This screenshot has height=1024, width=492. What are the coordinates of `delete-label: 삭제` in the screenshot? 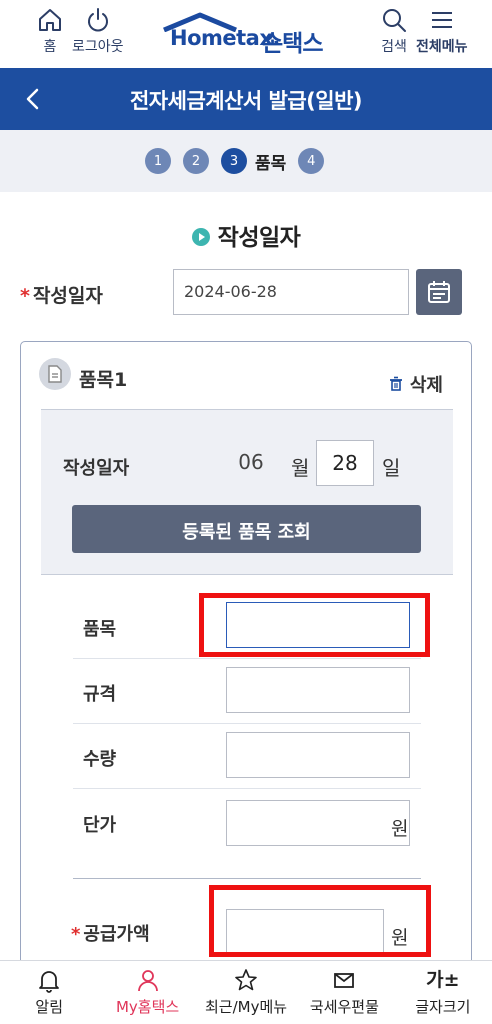 It's located at (426, 385).